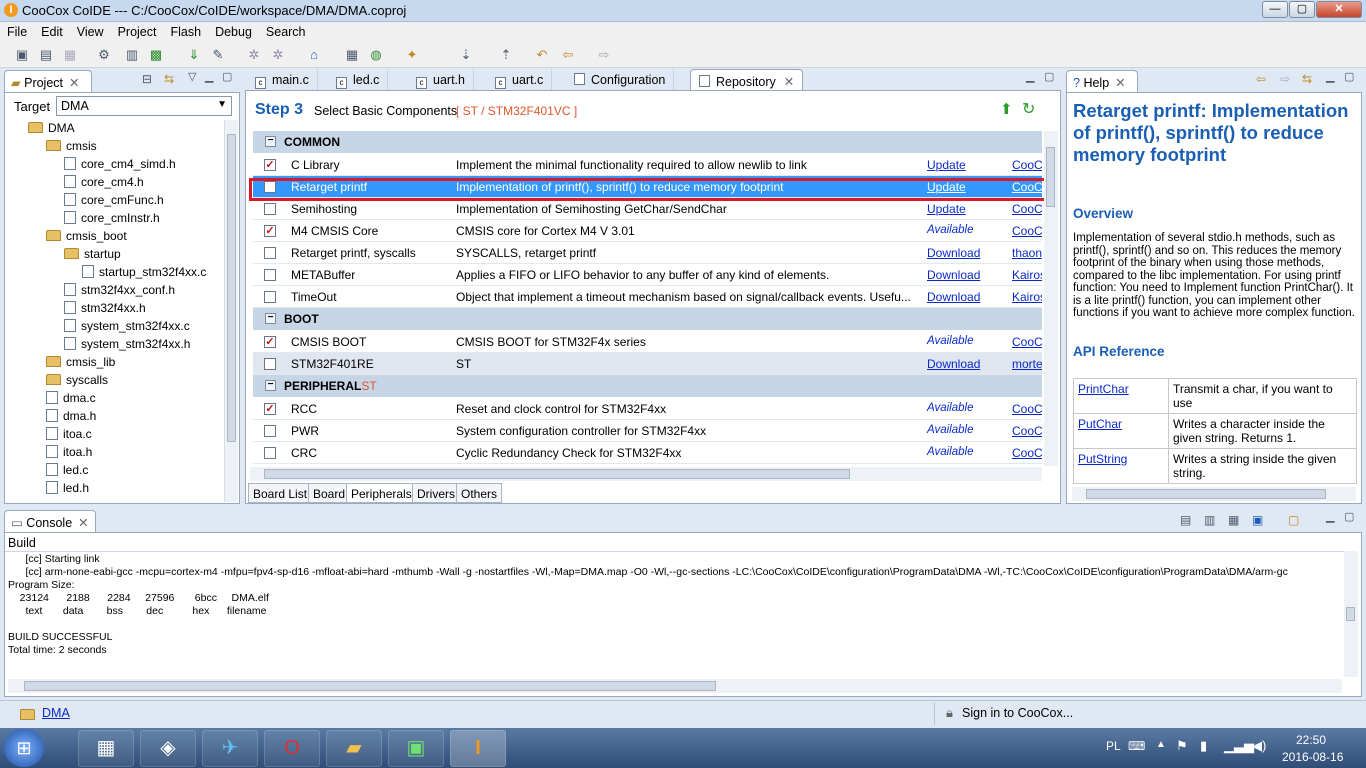 The height and width of the screenshot is (768, 1366). I want to click on volume-icon: ◀), so click(1259, 746).